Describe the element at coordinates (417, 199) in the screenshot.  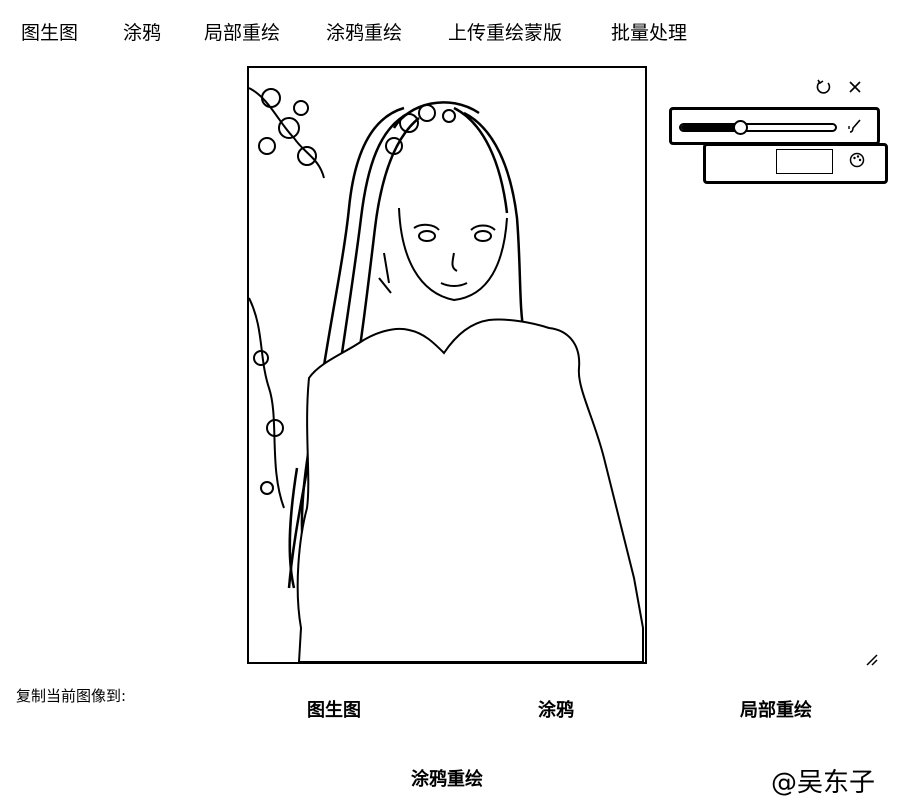
I see `hair-ornament` at that location.